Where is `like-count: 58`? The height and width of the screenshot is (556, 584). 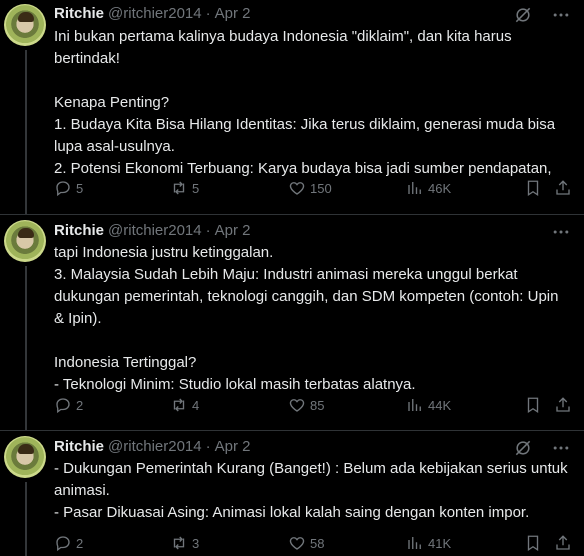
like-count: 58 is located at coordinates (317, 543).